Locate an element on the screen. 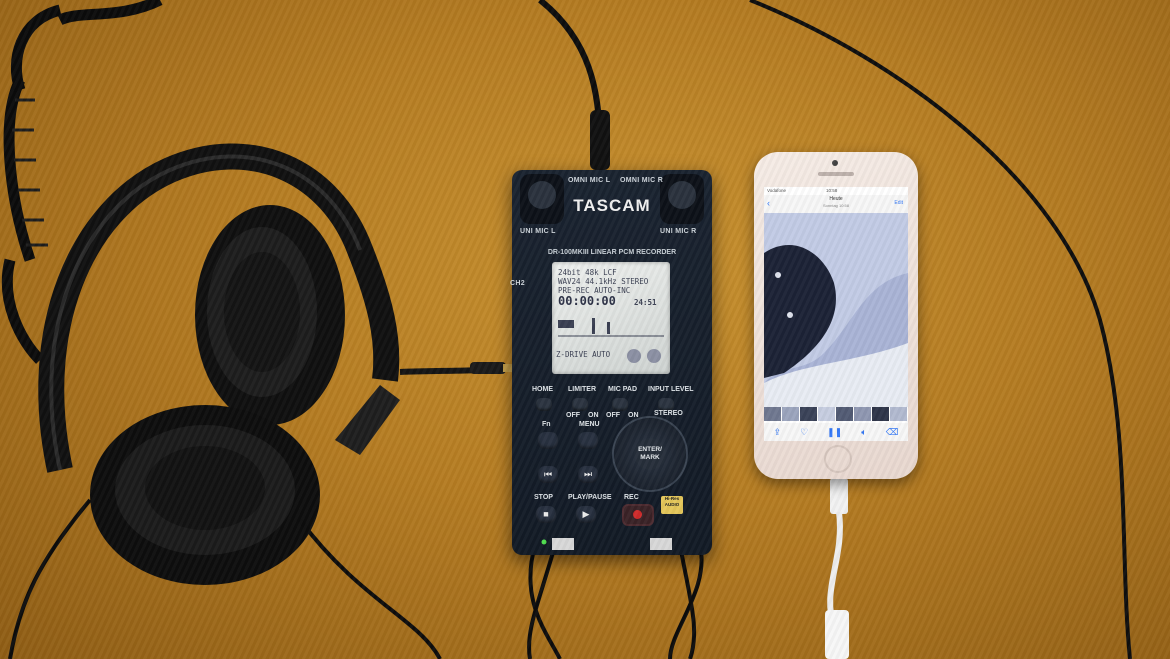 This screenshot has height=659, width=1170. rewind-button: ⏮ is located at coordinates (548, 474).